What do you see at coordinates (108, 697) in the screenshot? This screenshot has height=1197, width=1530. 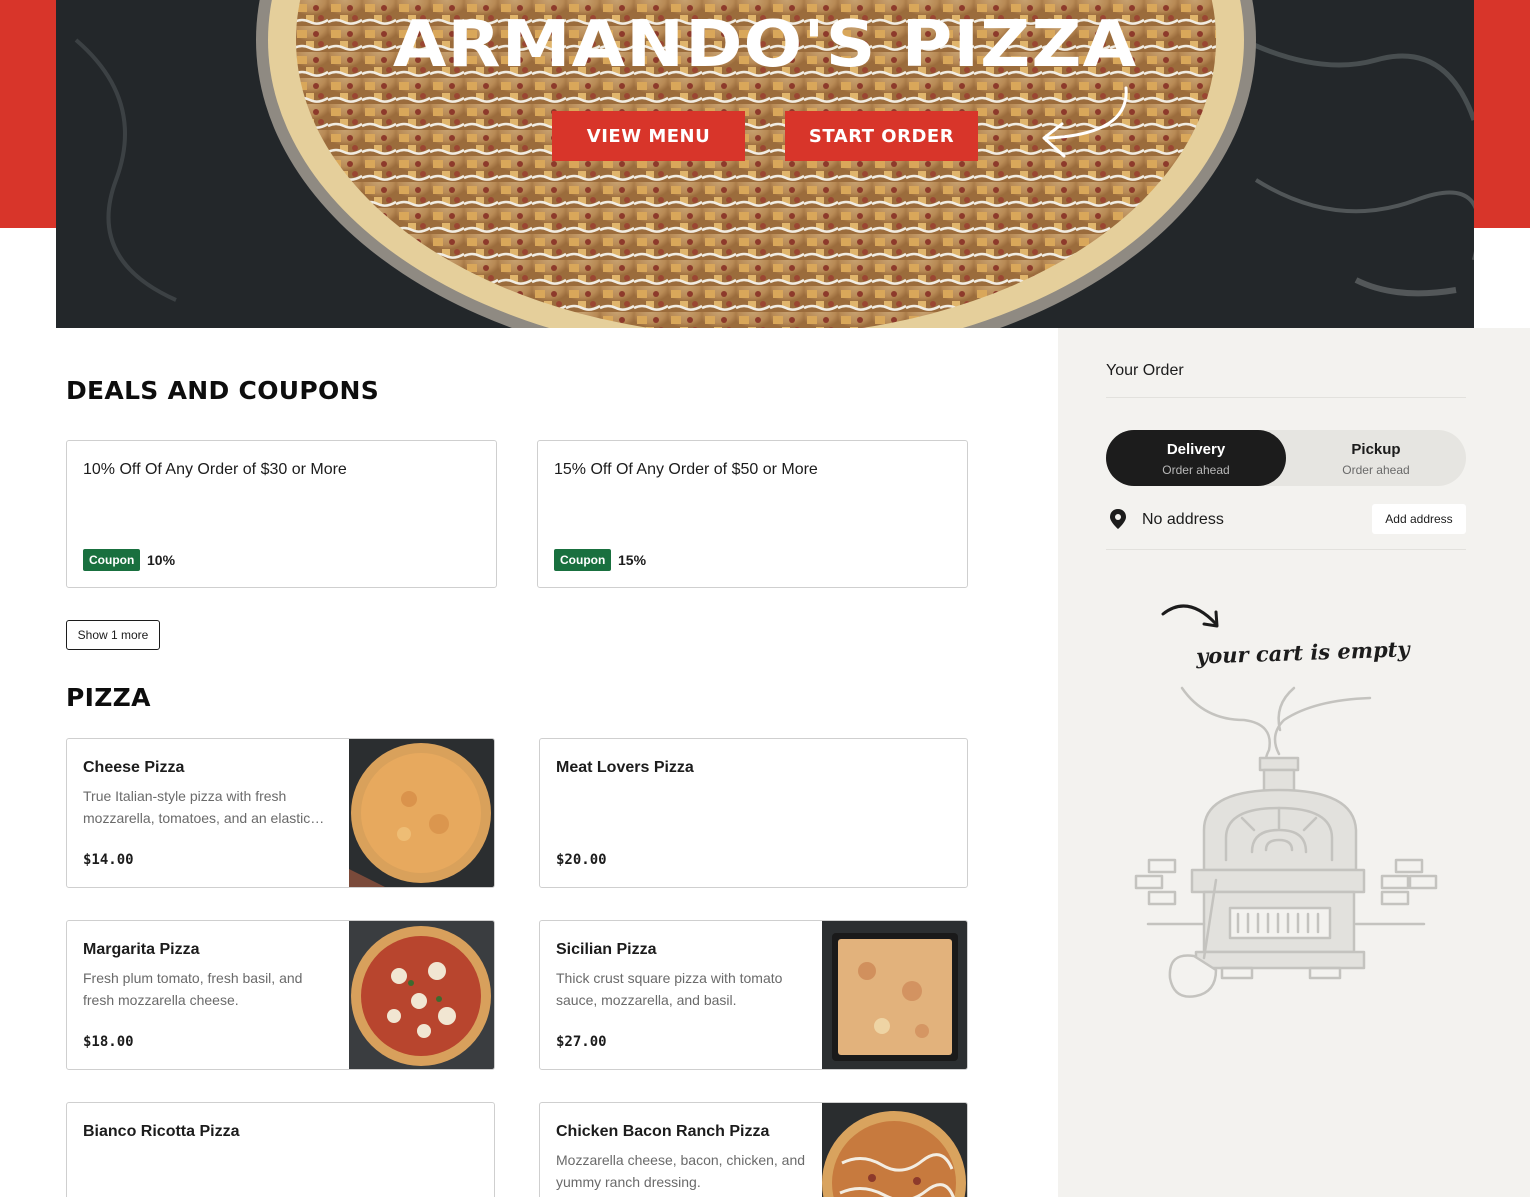 I see `pizza-section-title: PIZZA` at bounding box center [108, 697].